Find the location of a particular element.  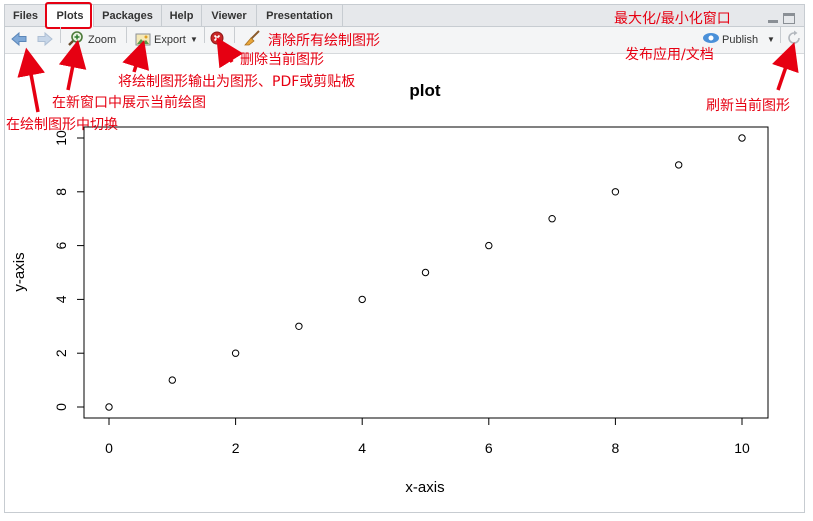

annotation-clear-all: 清除所有绘制图形 is located at coordinates (324, 41).